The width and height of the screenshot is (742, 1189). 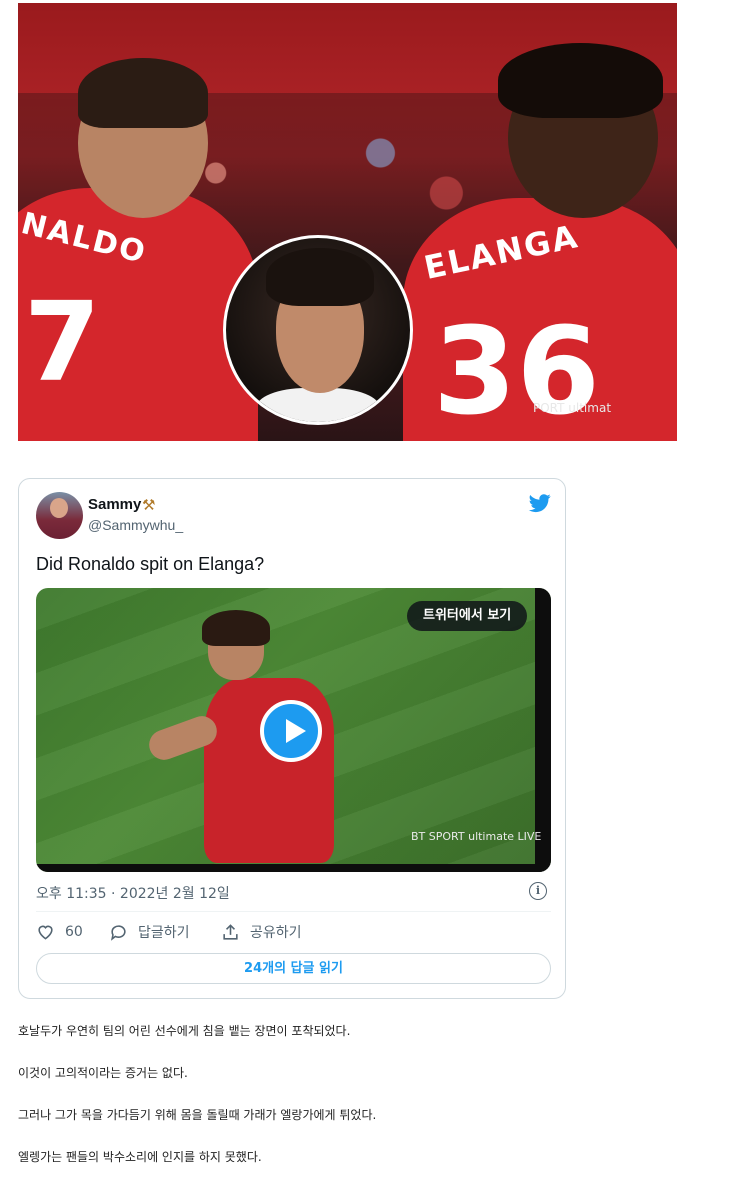 What do you see at coordinates (59, 515) in the screenshot?
I see `avatar` at bounding box center [59, 515].